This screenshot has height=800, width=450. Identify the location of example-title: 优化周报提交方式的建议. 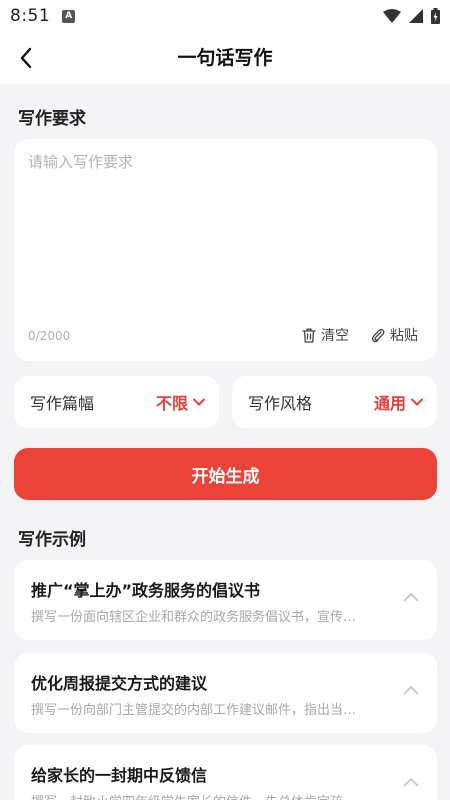
(119, 683).